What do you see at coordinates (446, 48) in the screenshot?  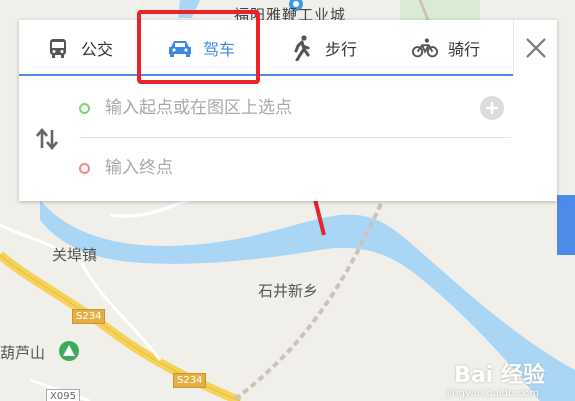 I see `tab-bike: 骑行` at bounding box center [446, 48].